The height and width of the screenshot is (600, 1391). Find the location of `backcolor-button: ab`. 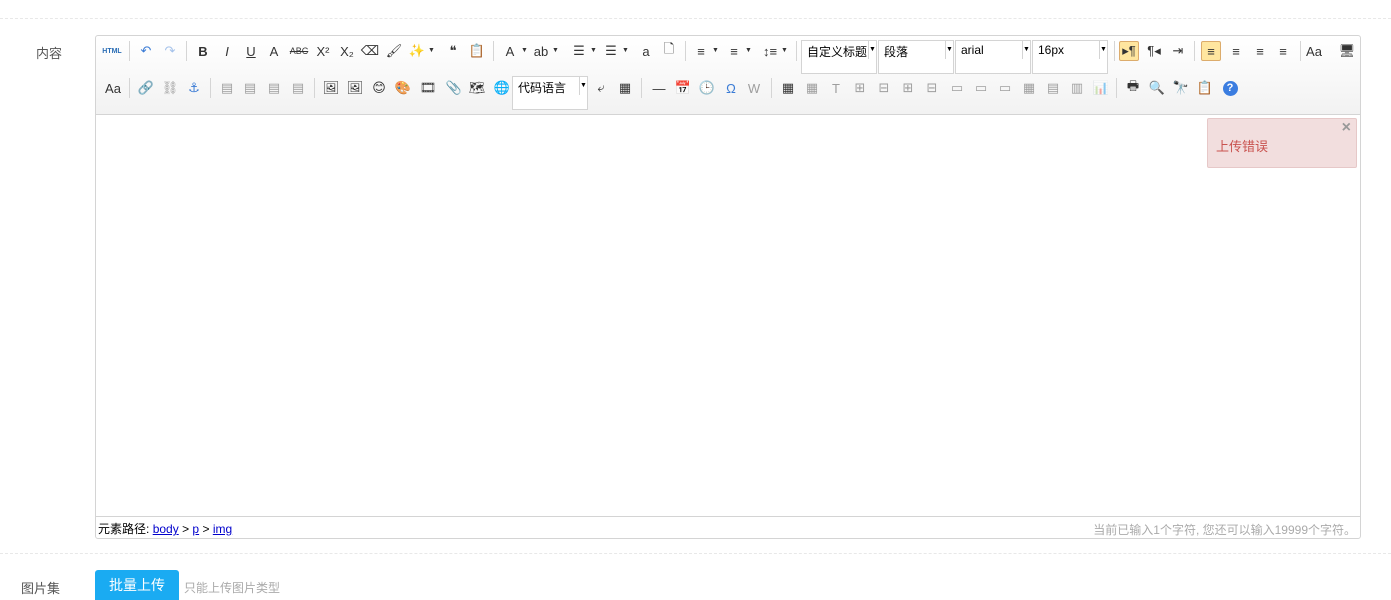

backcolor-button: ab is located at coordinates (541, 51).